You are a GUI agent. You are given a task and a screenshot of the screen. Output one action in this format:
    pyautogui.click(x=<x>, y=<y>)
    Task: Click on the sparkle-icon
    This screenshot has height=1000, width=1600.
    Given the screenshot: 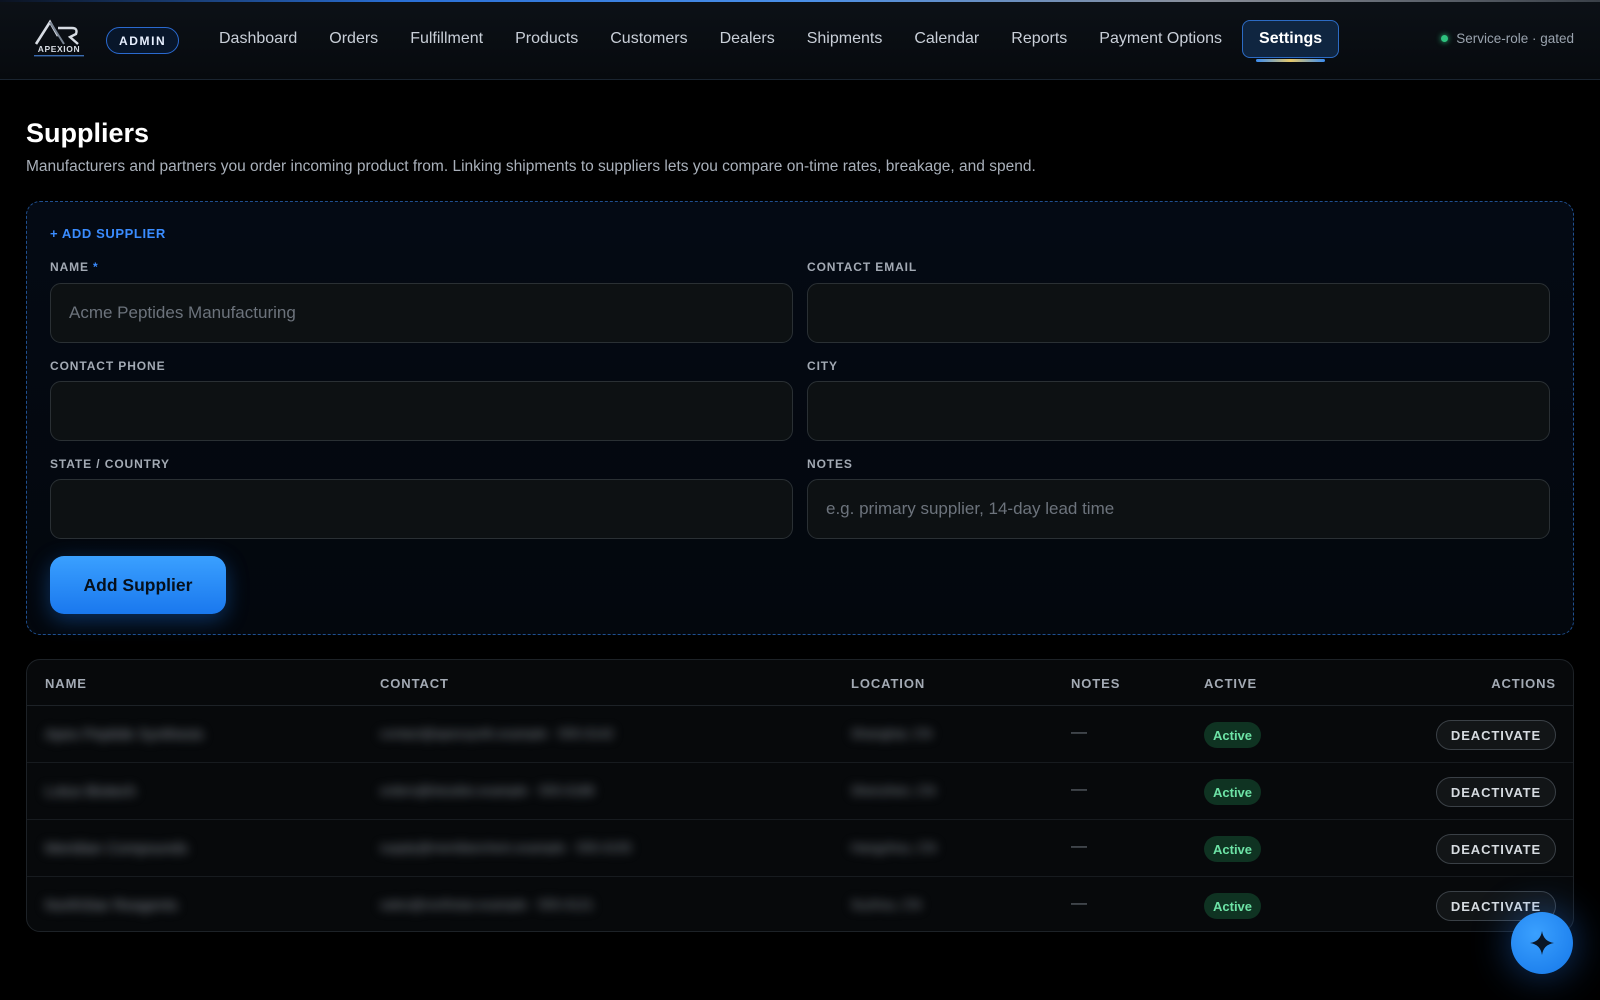 What is the action you would take?
    pyautogui.click(x=1542, y=943)
    